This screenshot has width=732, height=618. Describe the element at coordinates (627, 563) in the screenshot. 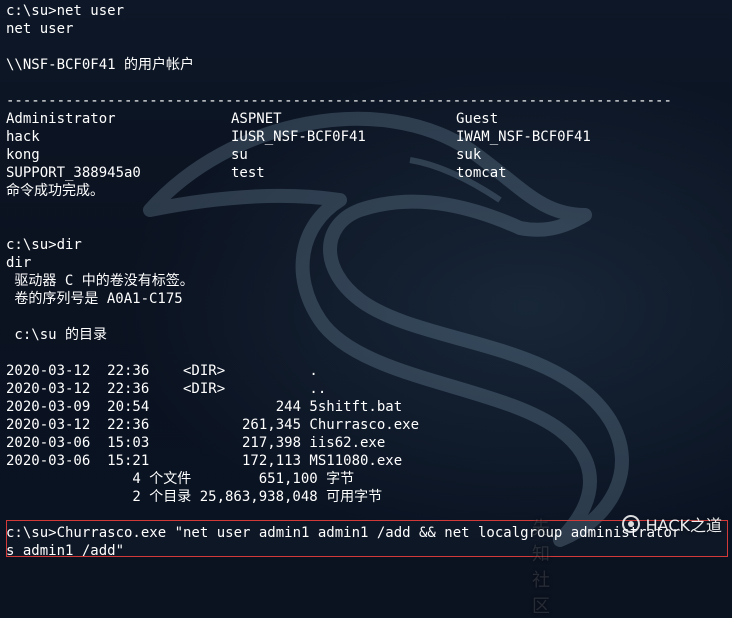

I see `watermark: 先知社区 HACK之道` at that location.